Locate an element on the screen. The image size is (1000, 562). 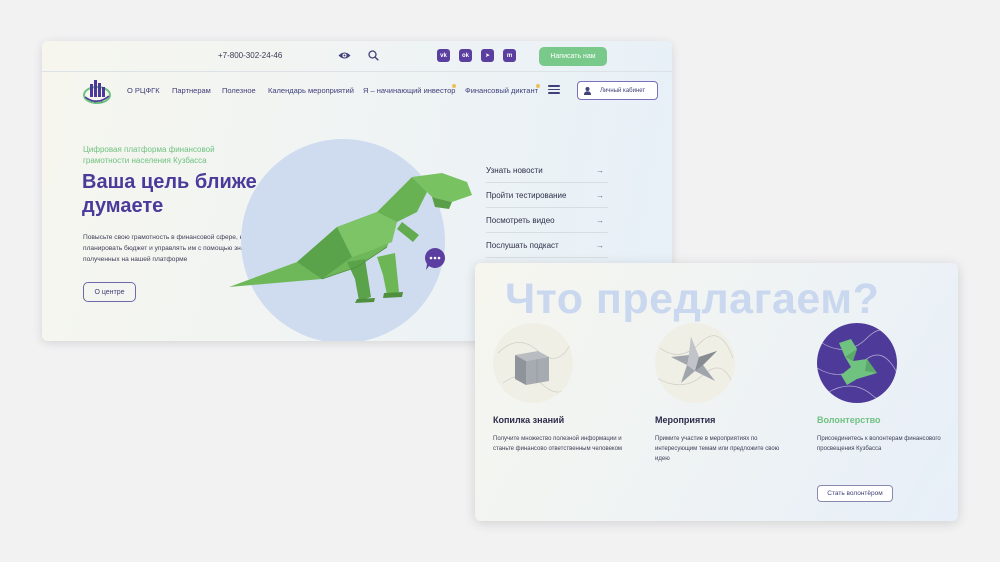
quick-link-test: Пройти тестирование → is located at coordinates (547, 195).